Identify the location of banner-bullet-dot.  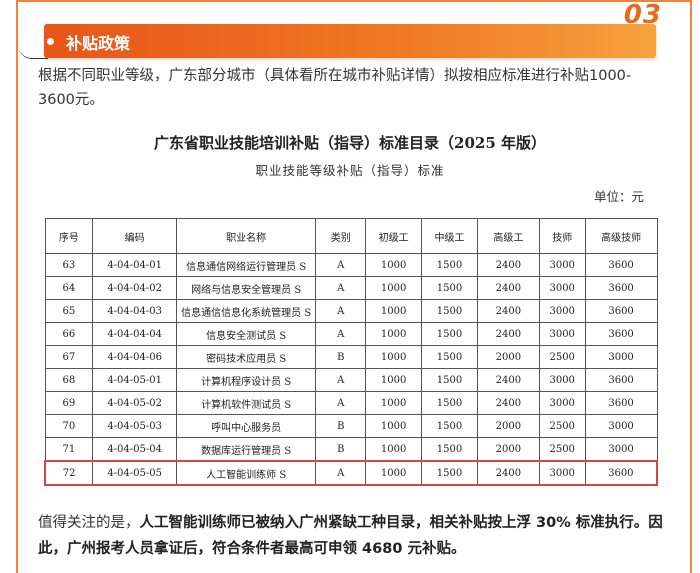
(50, 41).